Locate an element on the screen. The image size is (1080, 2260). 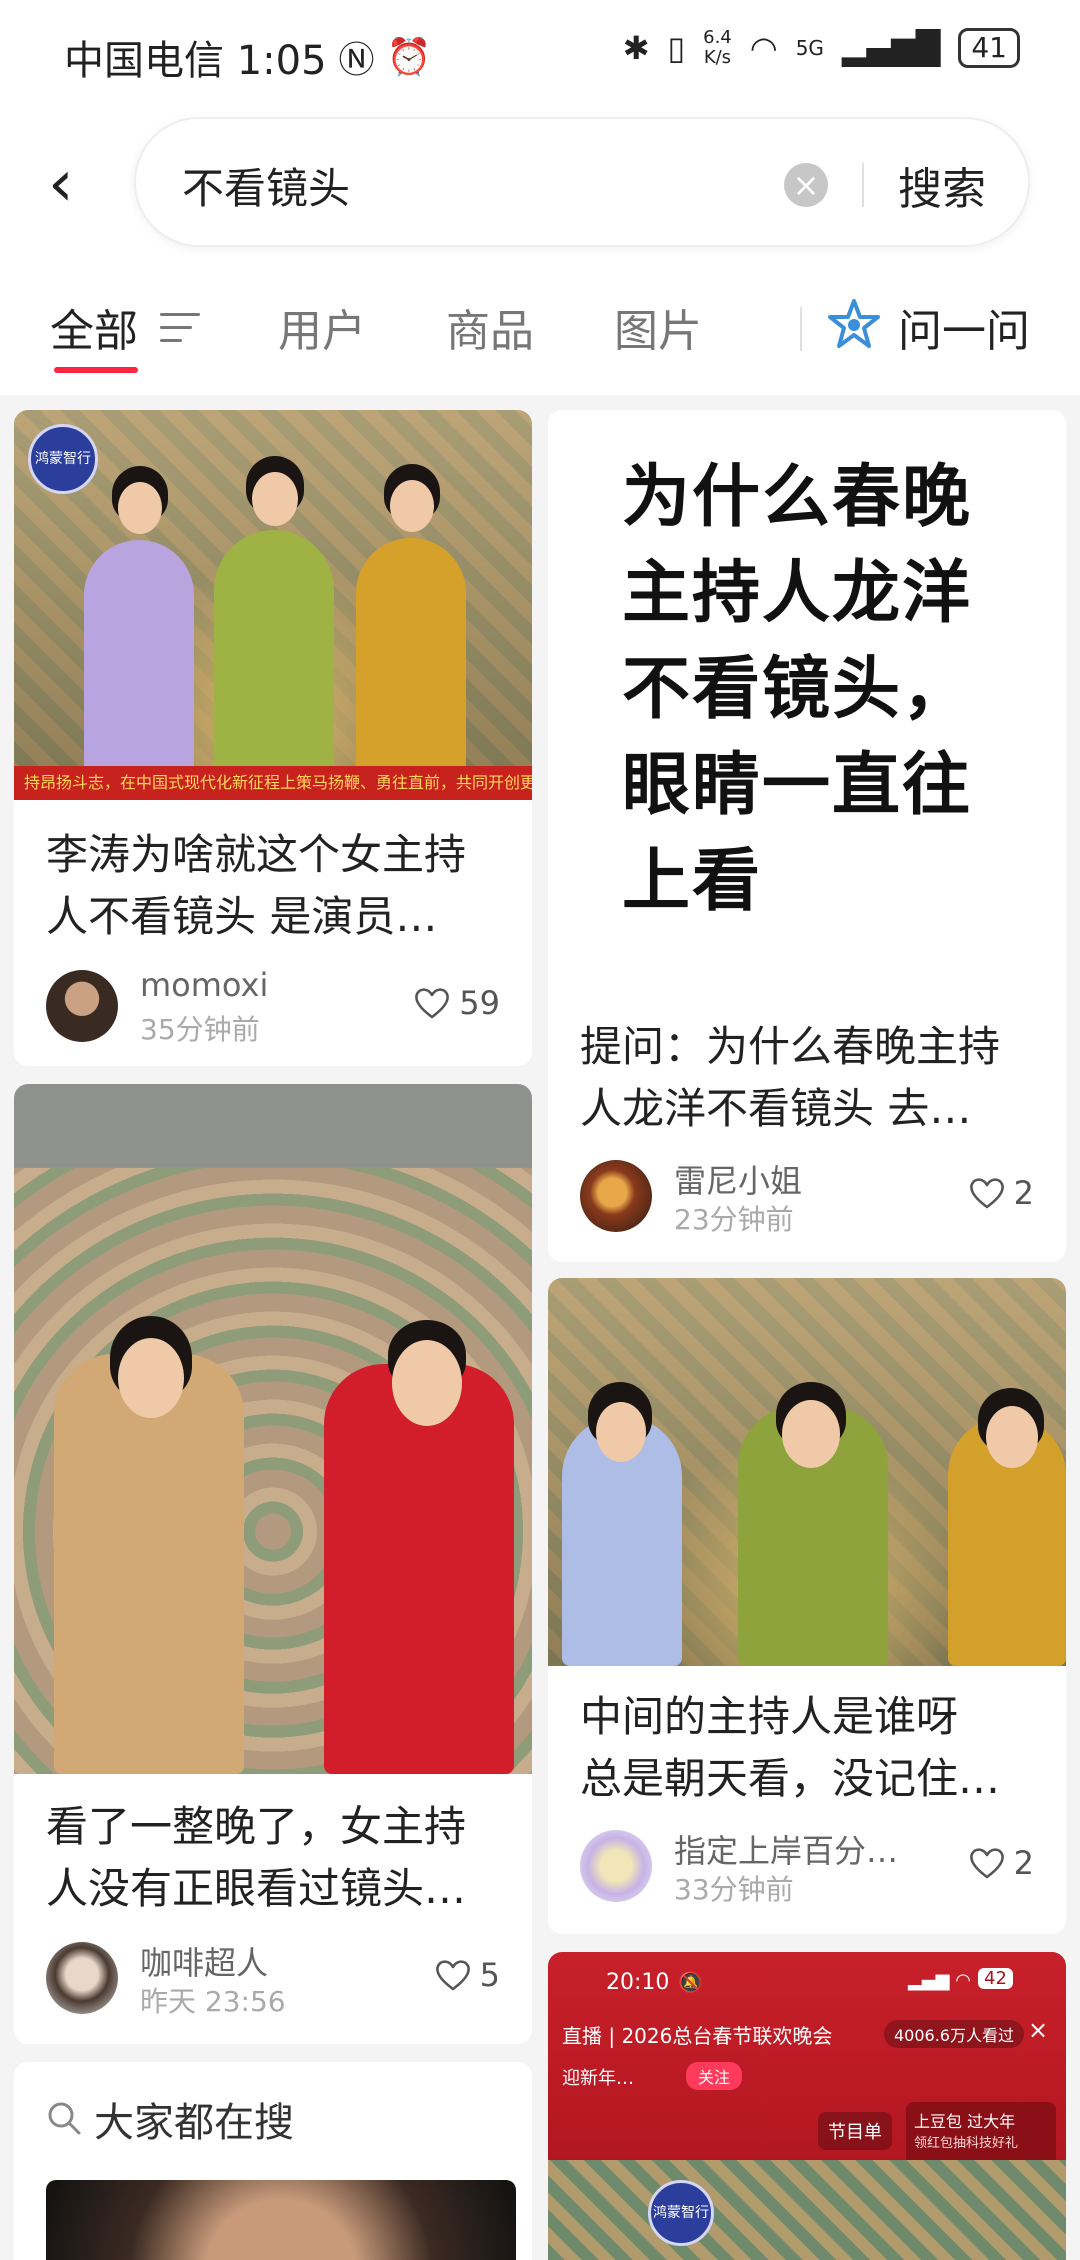
author-row: 指定上岸百分… 33分钟前 2 is located at coordinates (807, 1866).